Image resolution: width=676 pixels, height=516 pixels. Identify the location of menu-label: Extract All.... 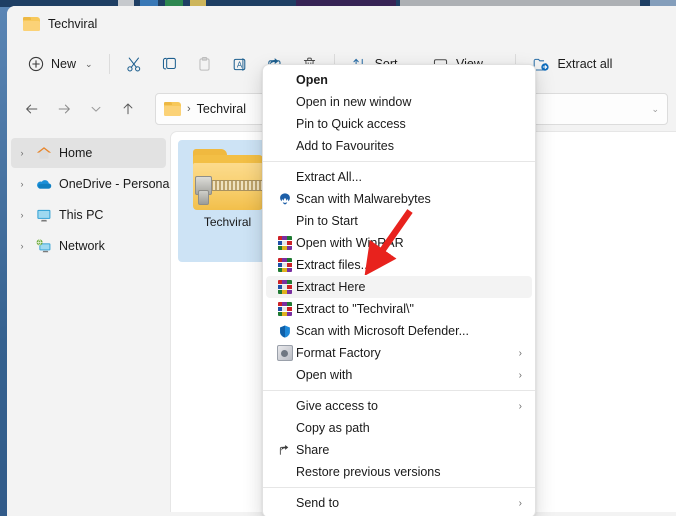
(329, 177).